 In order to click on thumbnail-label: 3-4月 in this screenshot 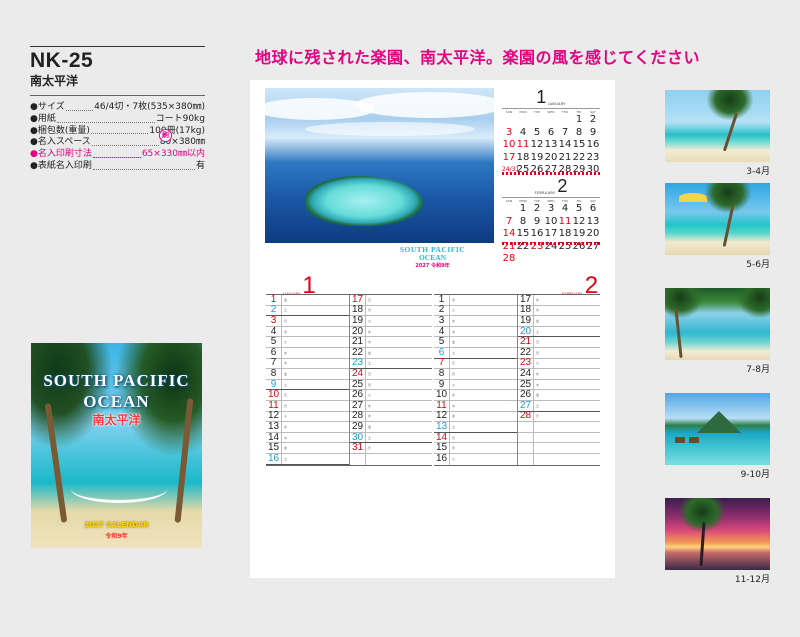, I will do `click(758, 172)`.